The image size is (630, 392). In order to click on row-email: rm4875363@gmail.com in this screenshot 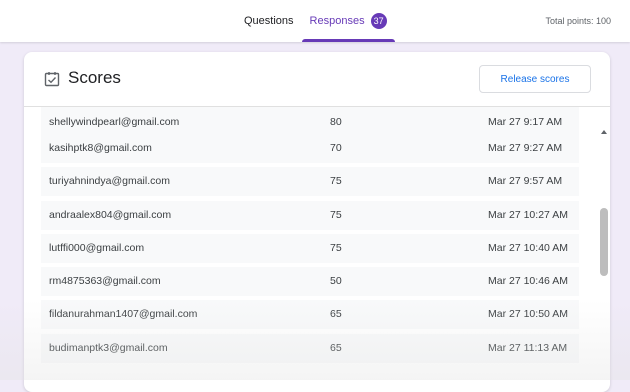, I will do `click(105, 281)`.